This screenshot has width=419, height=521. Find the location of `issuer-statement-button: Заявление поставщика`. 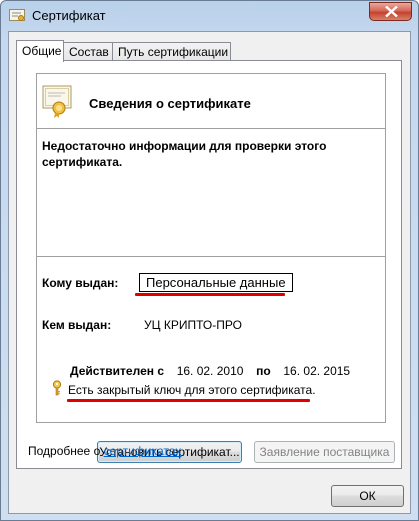

issuer-statement-button: Заявление поставщика is located at coordinates (324, 452).